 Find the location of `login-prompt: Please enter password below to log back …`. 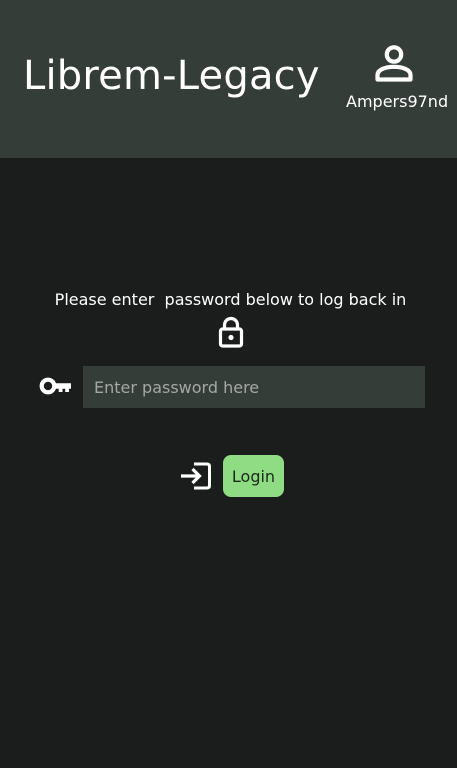

login-prompt: Please enter password below to log back … is located at coordinates (230, 299).